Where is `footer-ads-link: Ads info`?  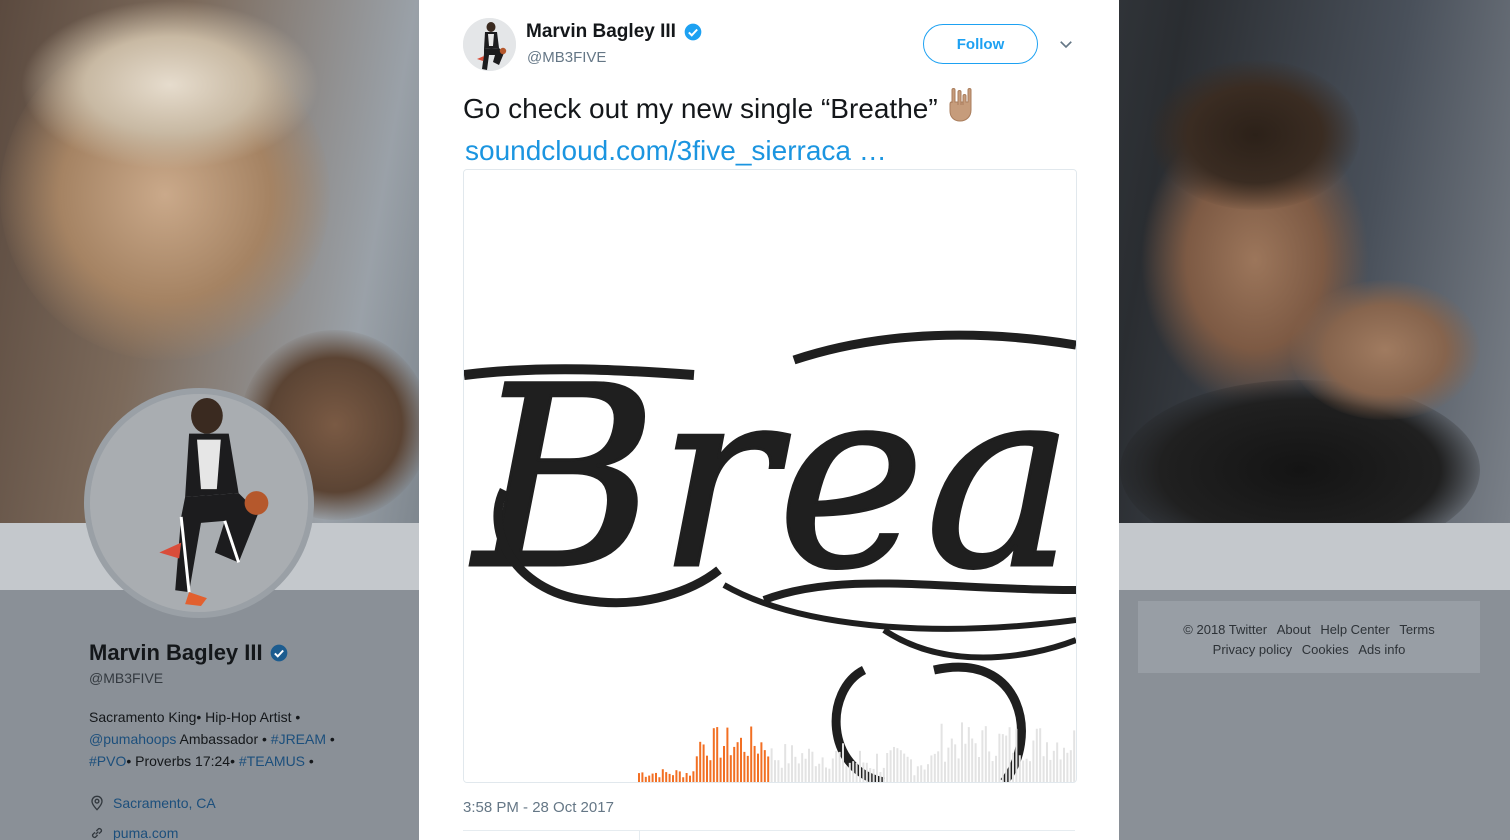 footer-ads-link: Ads info is located at coordinates (1381, 649).